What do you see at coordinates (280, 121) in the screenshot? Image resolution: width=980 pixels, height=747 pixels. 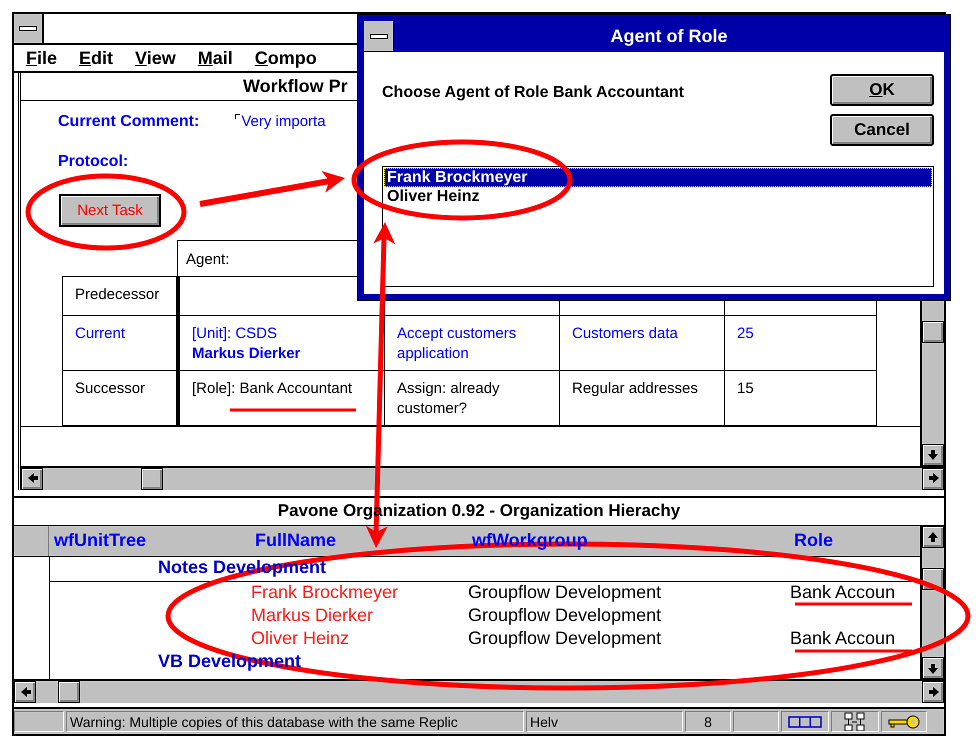 I see `comment-field: Very importa` at bounding box center [280, 121].